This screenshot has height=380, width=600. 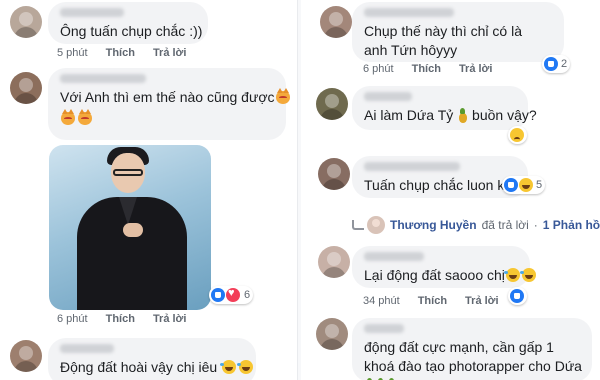 What do you see at coordinates (131, 31) in the screenshot?
I see `comment-text: Ông tuấn chụp chắc :))` at bounding box center [131, 31].